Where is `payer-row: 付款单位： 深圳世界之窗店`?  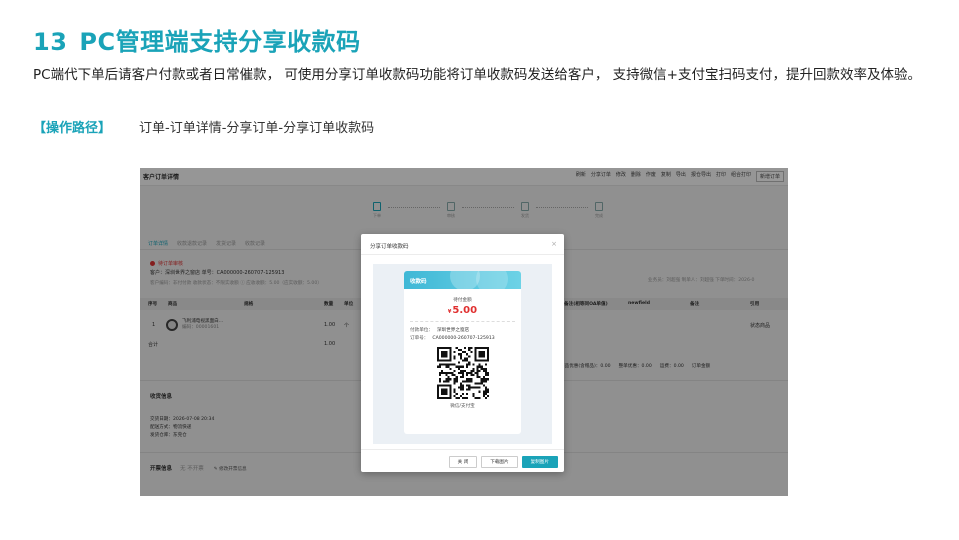
payer-row: 付款单位： 深圳世界之窗店 is located at coordinates (440, 330).